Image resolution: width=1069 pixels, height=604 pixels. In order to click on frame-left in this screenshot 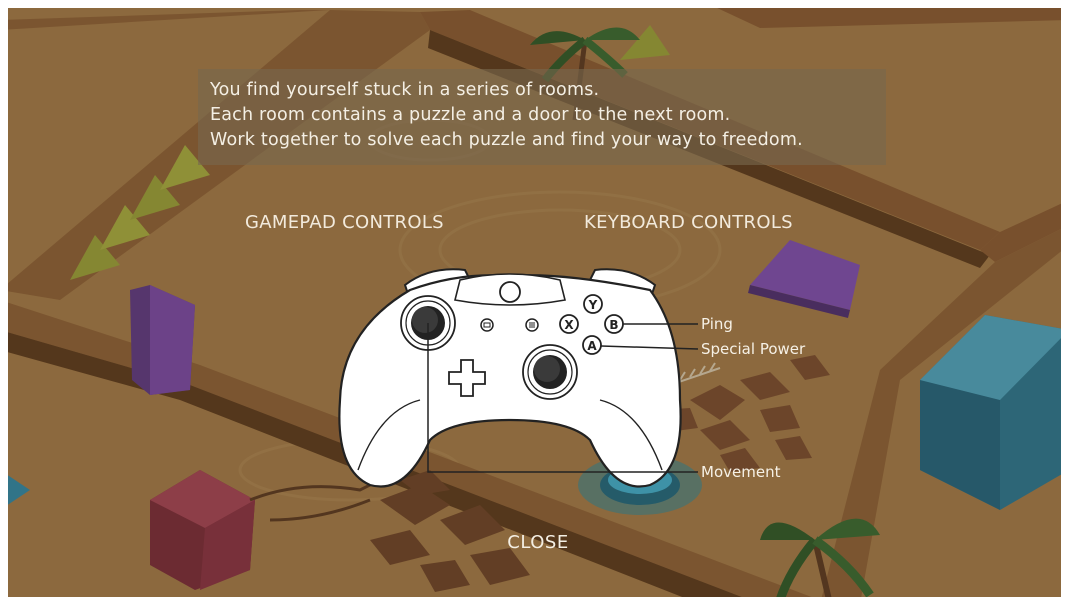, I will do `click(4, 302)`.